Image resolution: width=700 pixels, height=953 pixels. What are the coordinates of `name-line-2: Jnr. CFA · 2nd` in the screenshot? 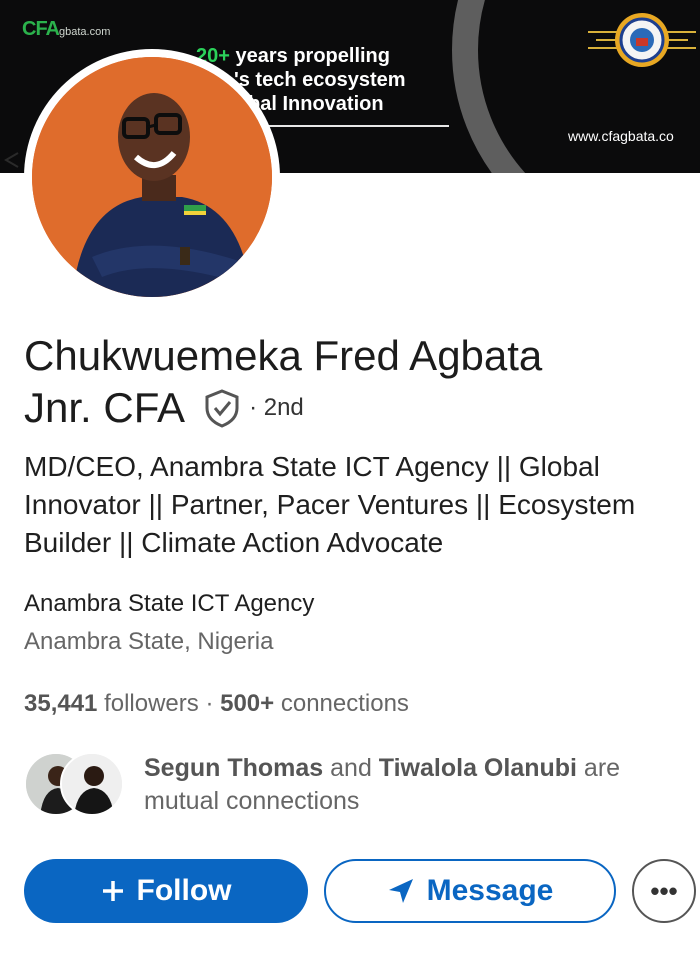 It's located at (164, 408).